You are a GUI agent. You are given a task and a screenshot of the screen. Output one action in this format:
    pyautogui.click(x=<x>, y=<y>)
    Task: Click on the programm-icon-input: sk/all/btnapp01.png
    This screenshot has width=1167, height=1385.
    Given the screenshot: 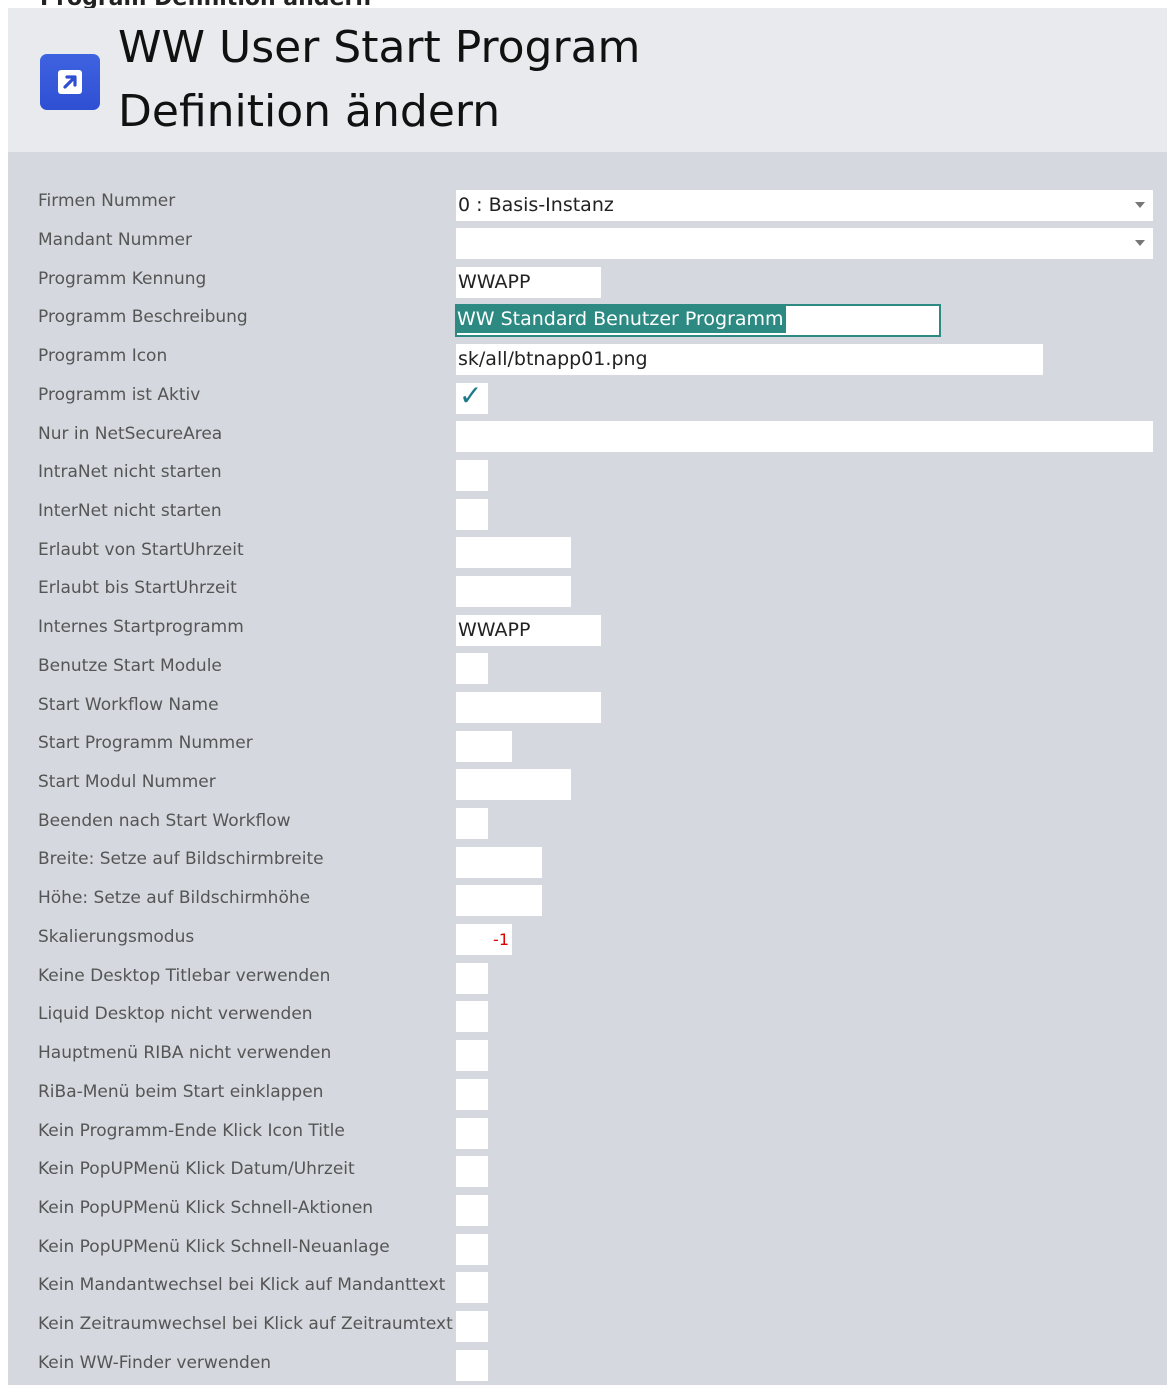 What is the action you would take?
    pyautogui.click(x=749, y=359)
    